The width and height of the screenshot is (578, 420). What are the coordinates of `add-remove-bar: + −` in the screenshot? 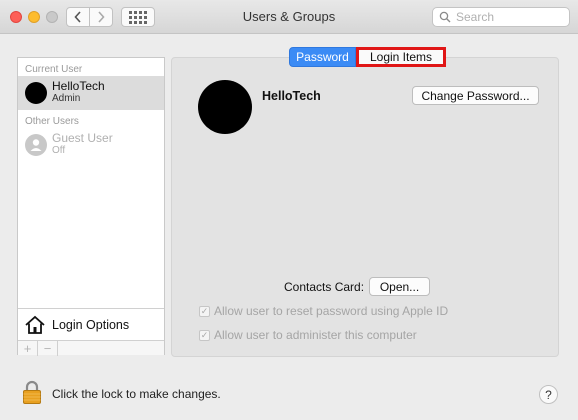 It's located at (91, 348).